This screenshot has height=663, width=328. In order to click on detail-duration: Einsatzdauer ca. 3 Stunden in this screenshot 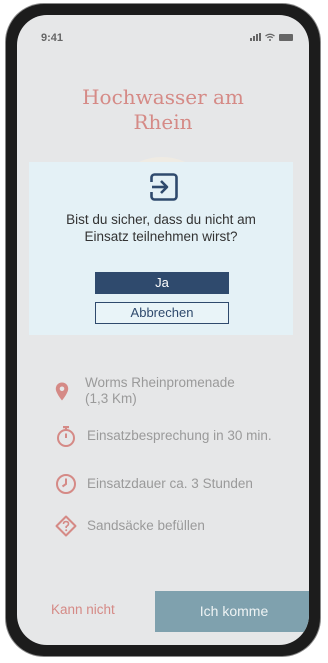, I will do `click(154, 484)`.